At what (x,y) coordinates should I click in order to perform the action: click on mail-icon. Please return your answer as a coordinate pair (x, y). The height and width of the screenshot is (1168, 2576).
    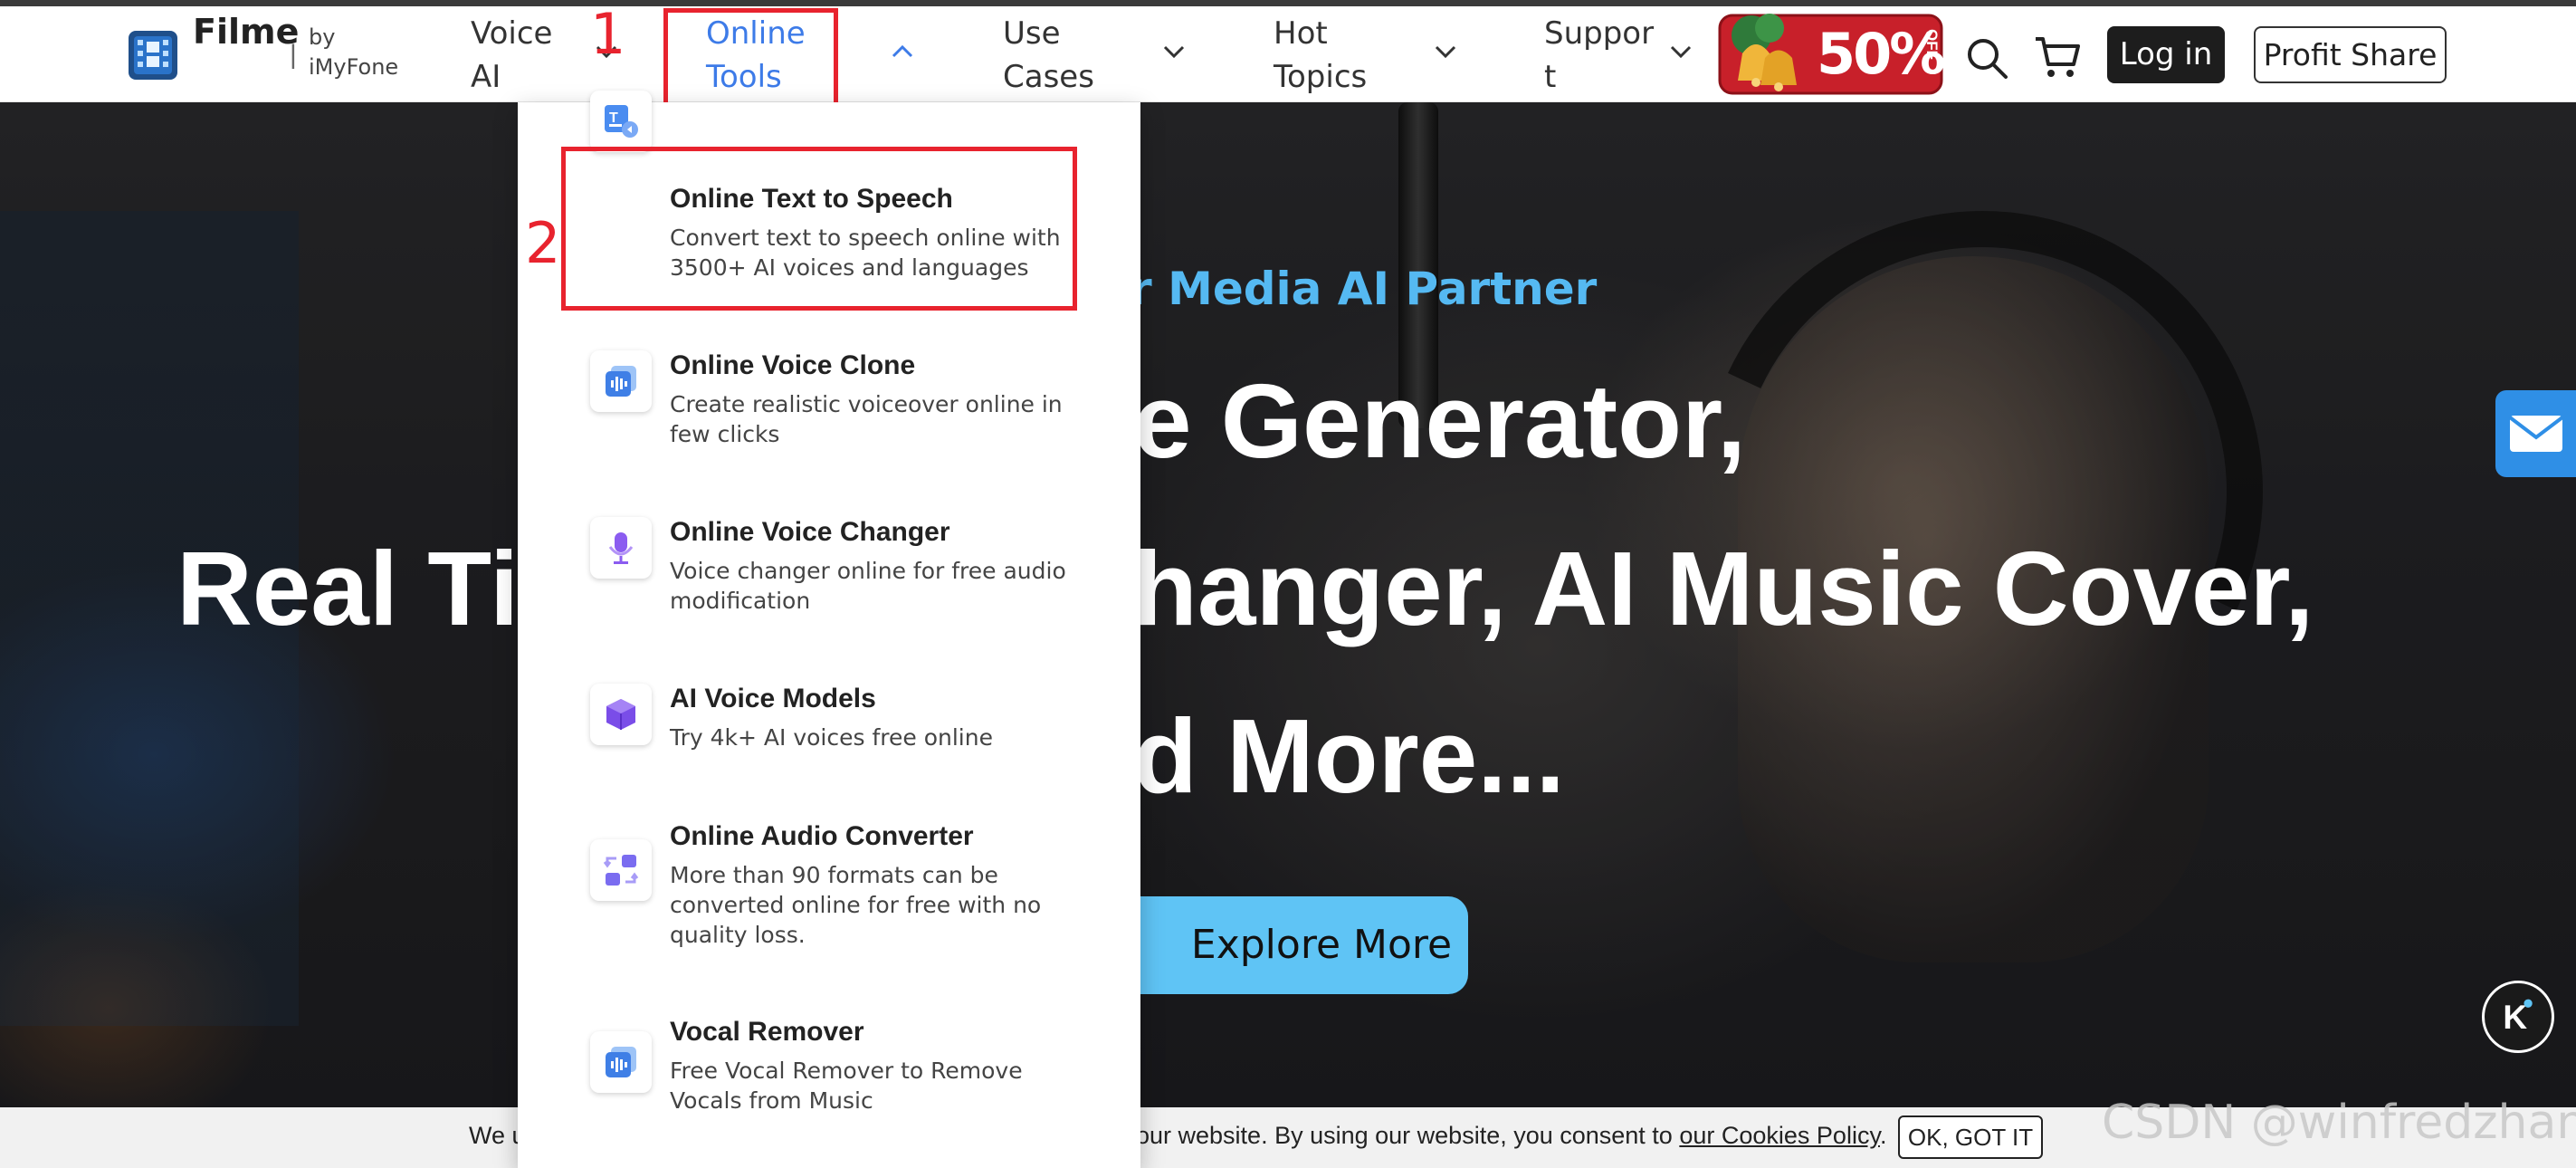
    Looking at the image, I should click on (2536, 433).